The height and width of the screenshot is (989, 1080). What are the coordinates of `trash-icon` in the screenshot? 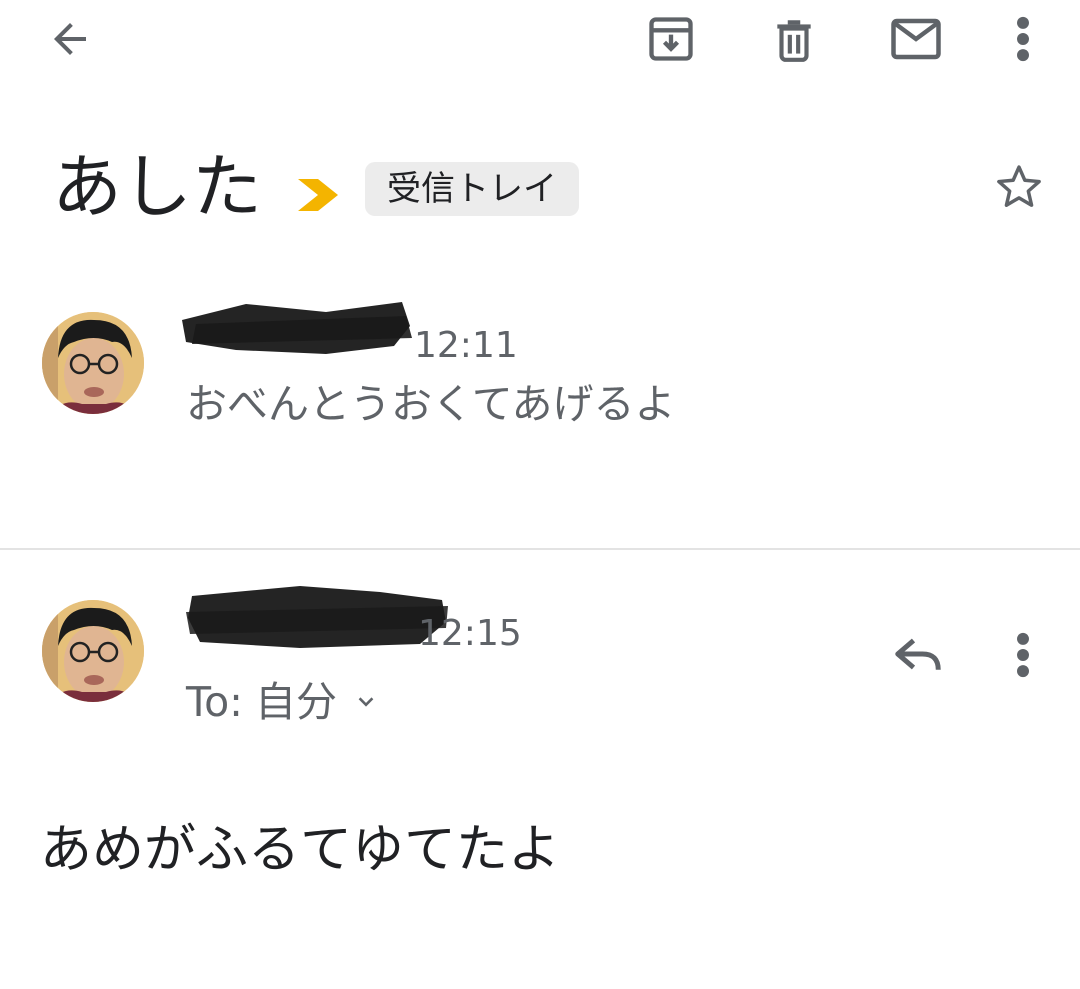 It's located at (794, 41).